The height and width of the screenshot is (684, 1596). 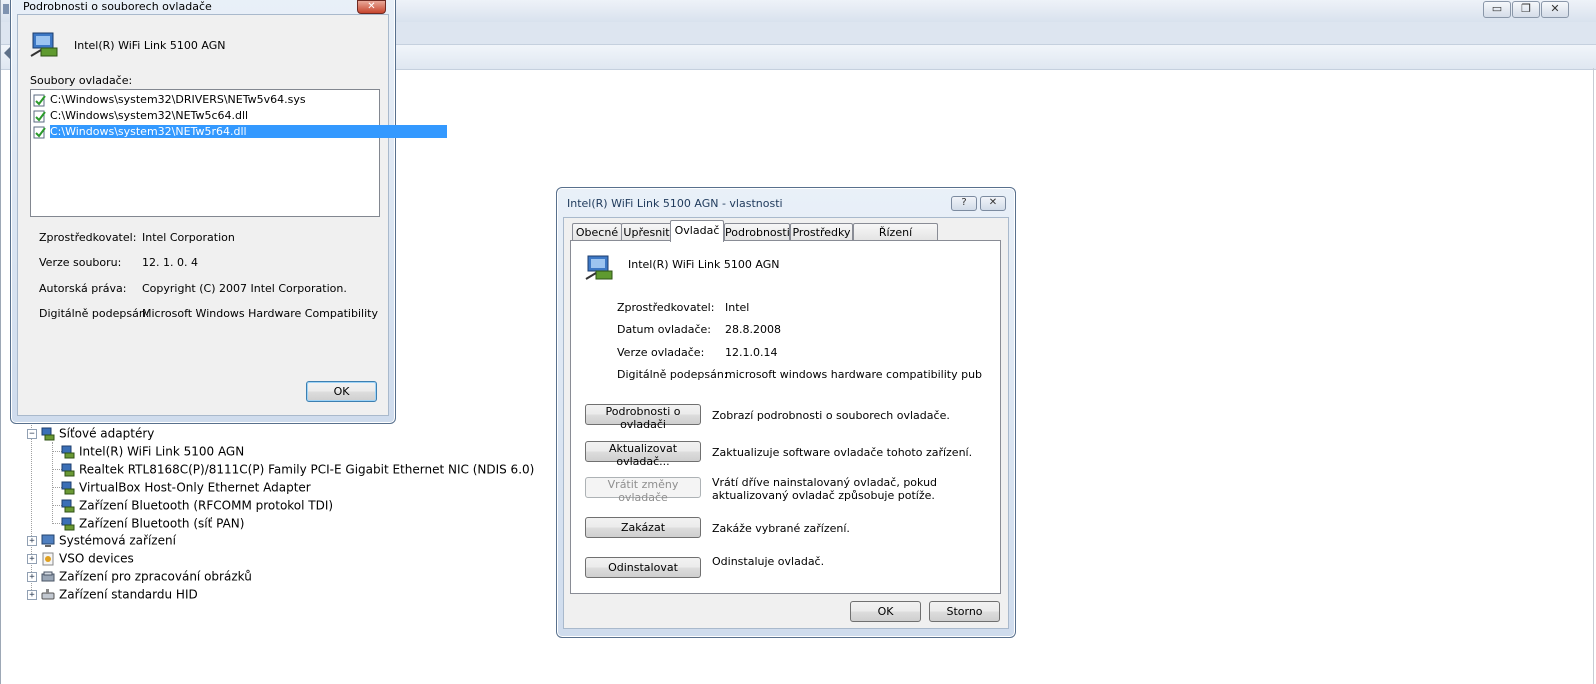 What do you see at coordinates (96, 558) in the screenshot?
I see `tree-node-label: VSO devices` at bounding box center [96, 558].